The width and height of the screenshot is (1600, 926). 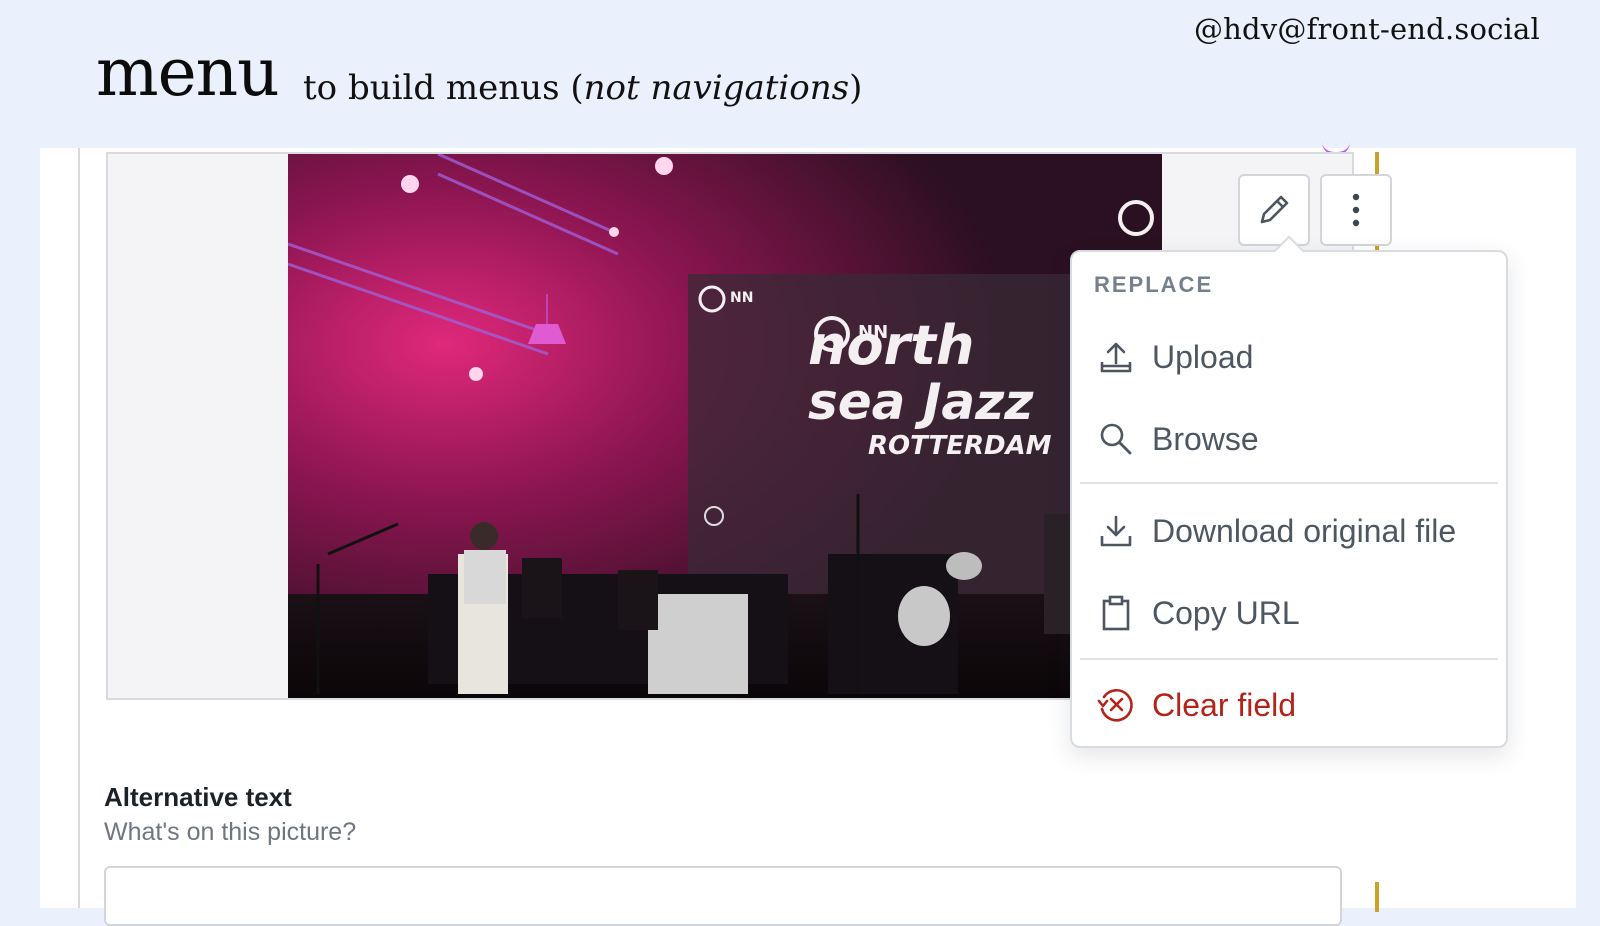 What do you see at coordinates (921, 402) in the screenshot?
I see `photo-text-seajazz: sea Jazz` at bounding box center [921, 402].